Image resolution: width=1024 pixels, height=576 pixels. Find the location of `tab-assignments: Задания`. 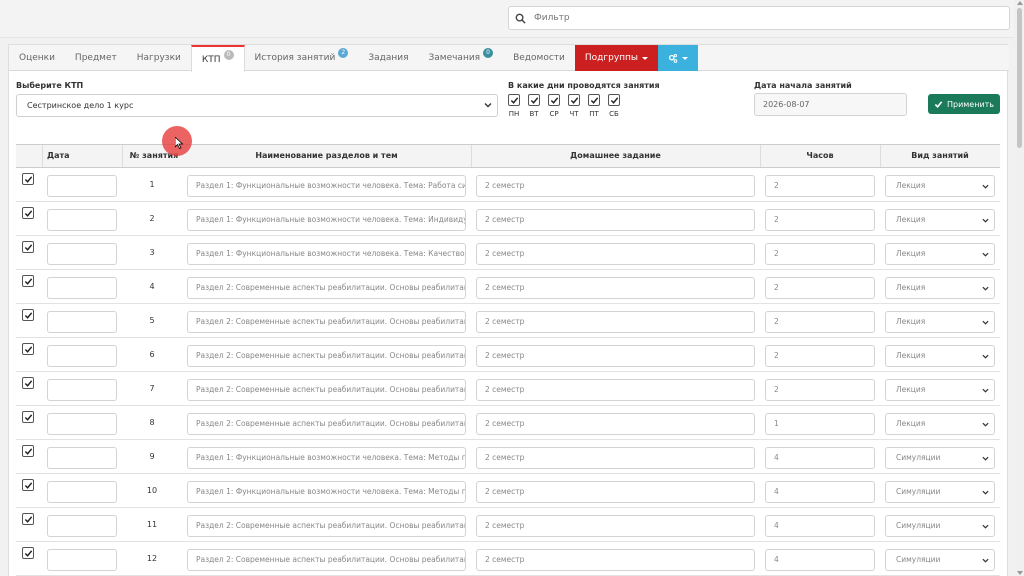

tab-assignments: Задания is located at coordinates (388, 58).